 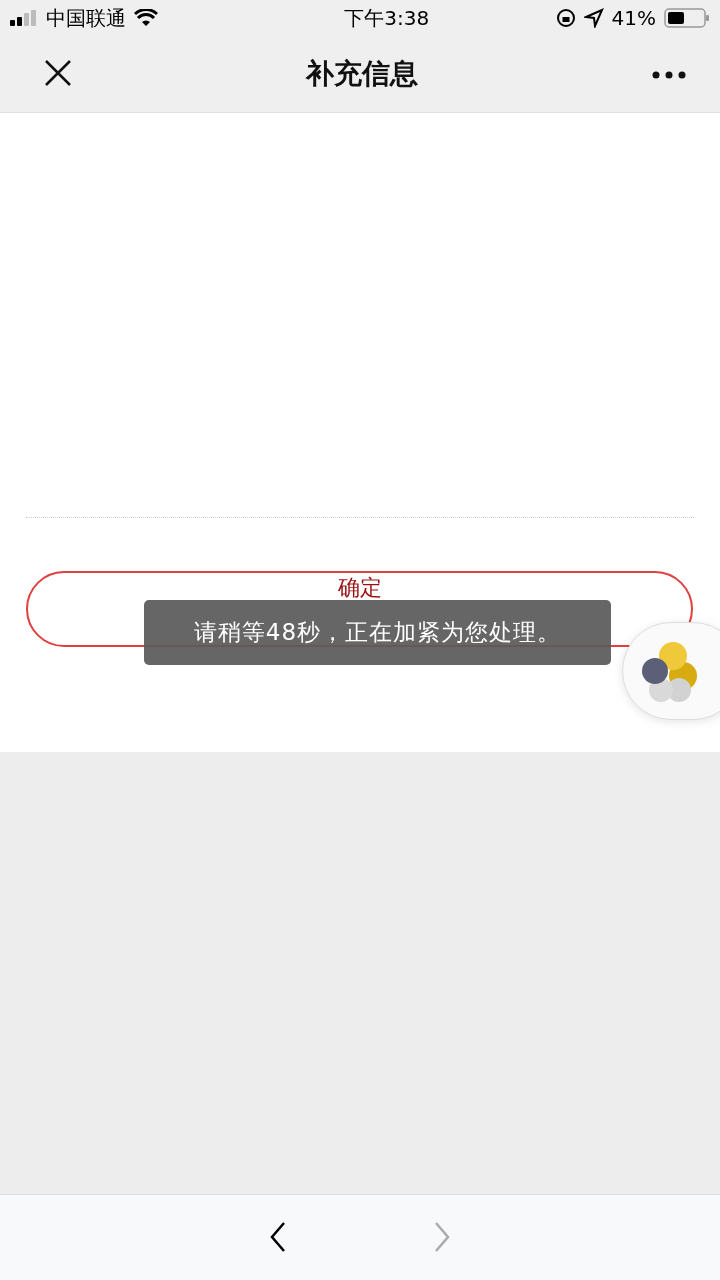 I want to click on wait-toast: 请稍等48秒，正在加紧为您处理。, so click(x=377, y=632).